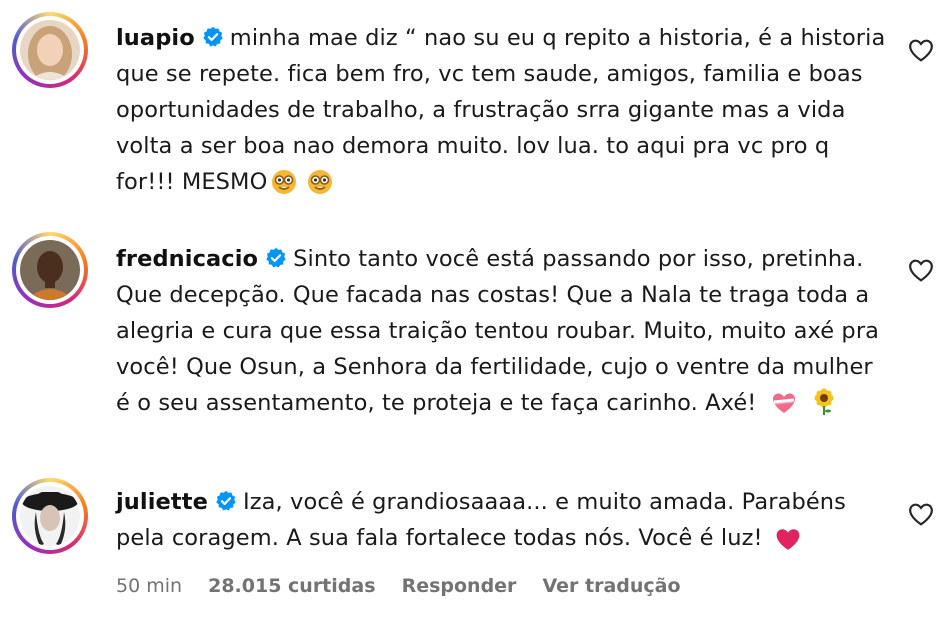 The image size is (946, 633). Describe the element at coordinates (459, 586) in the screenshot. I see `reply-button: Responder` at that location.